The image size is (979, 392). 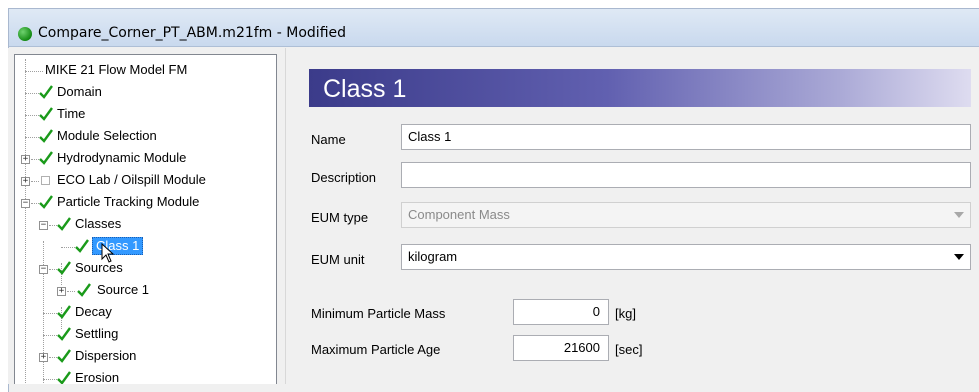 What do you see at coordinates (122, 157) in the screenshot?
I see `tree-item-label: Hydrodynamic Module` at bounding box center [122, 157].